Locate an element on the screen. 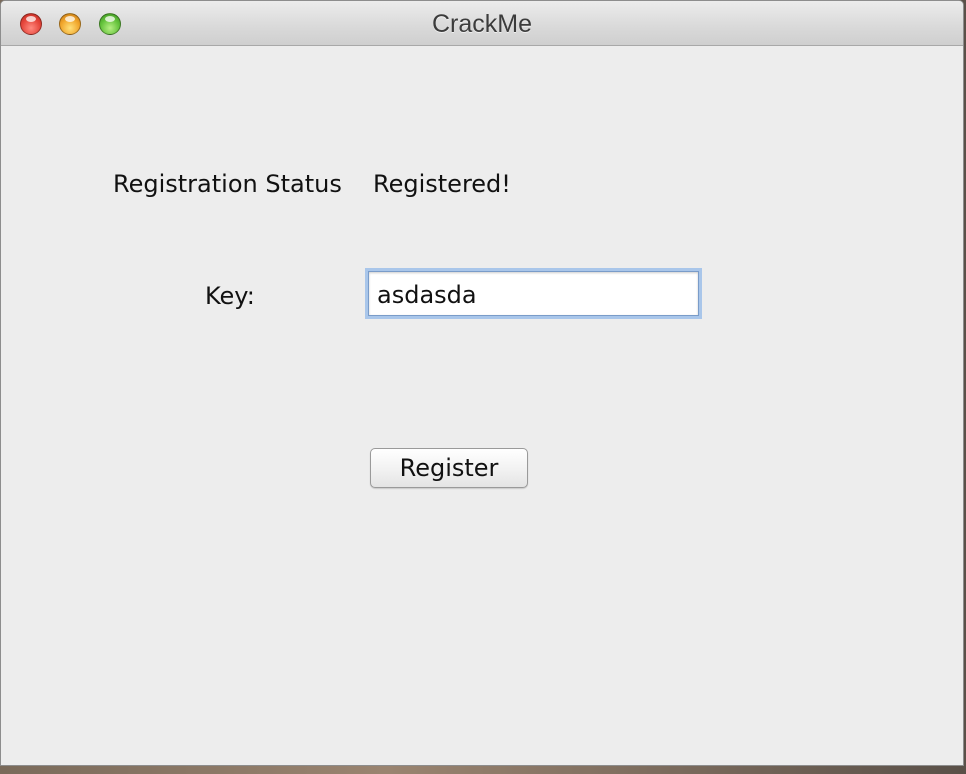 This screenshot has height=774, width=966. key-label: Key: is located at coordinates (230, 296).